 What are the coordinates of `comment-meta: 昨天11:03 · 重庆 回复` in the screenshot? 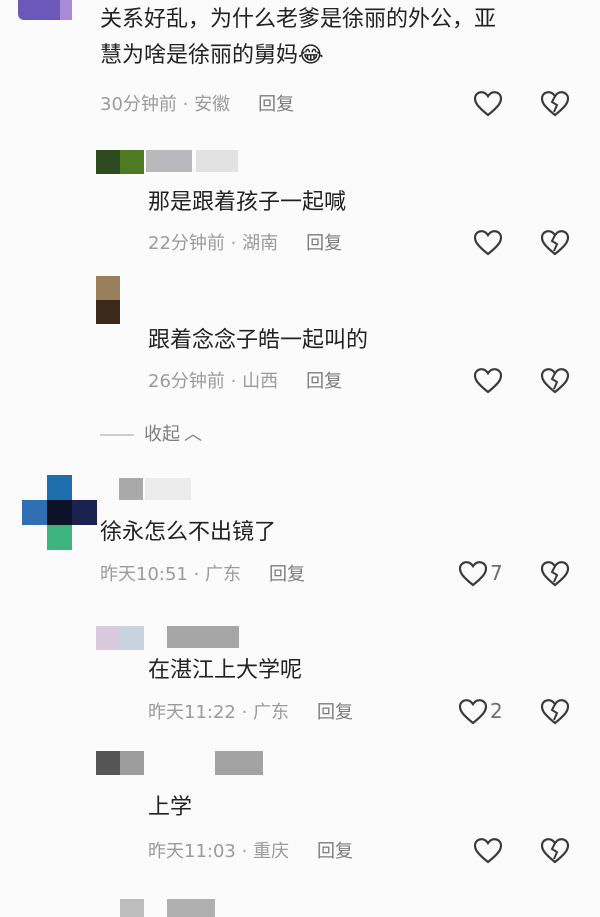 It's located at (250, 852).